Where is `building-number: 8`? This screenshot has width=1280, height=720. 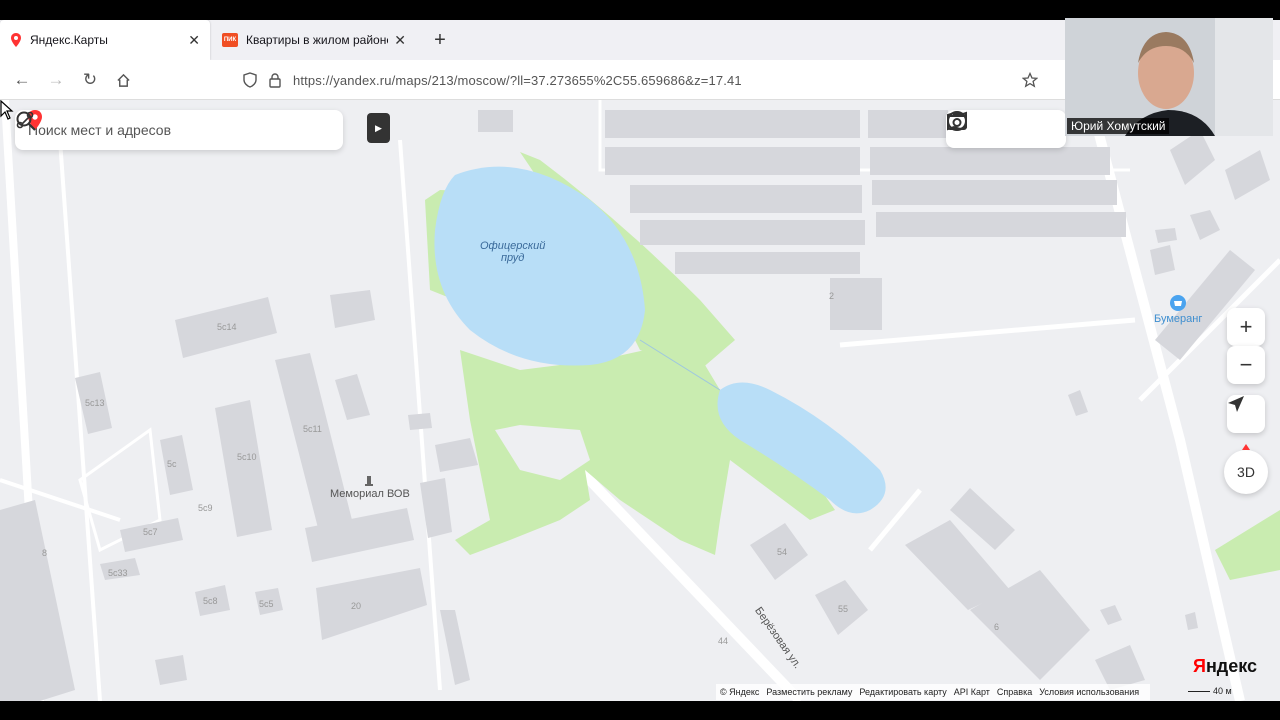
building-number: 8 is located at coordinates (45, 553).